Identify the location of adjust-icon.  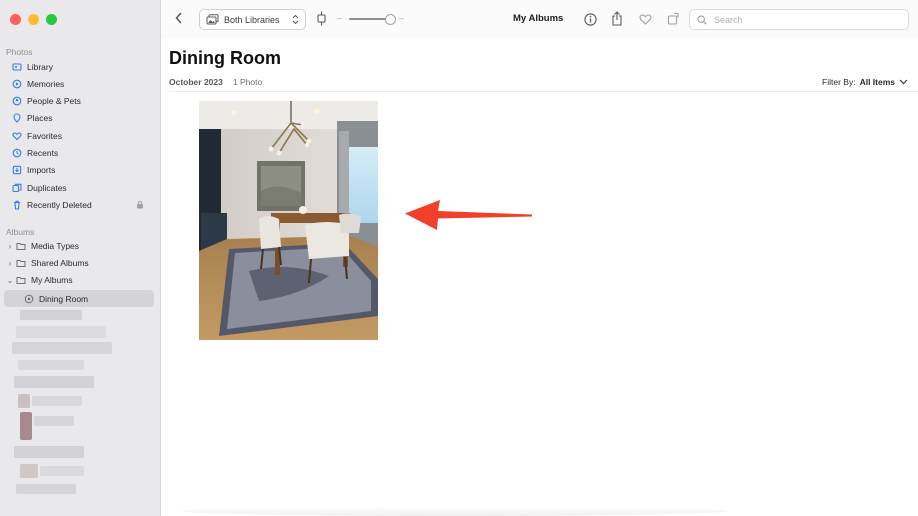
(321, 18).